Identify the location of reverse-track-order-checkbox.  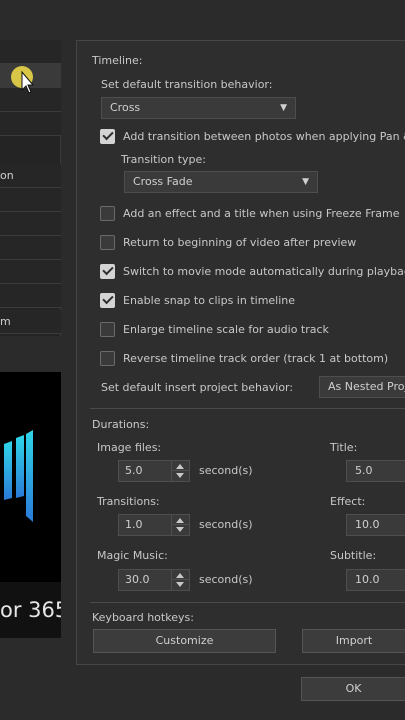
(107, 358).